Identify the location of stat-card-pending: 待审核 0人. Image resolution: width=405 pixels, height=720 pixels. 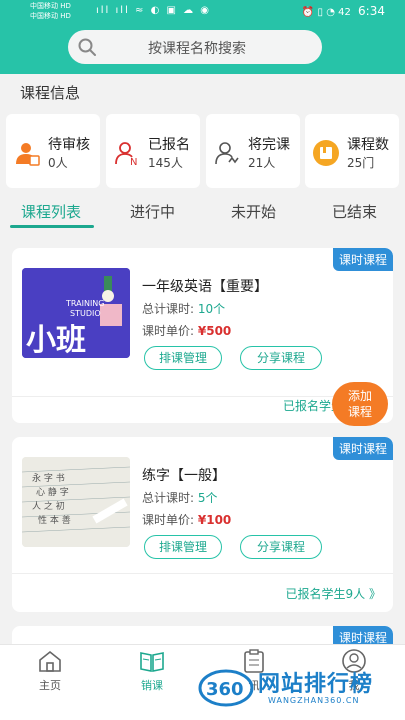
(53, 151).